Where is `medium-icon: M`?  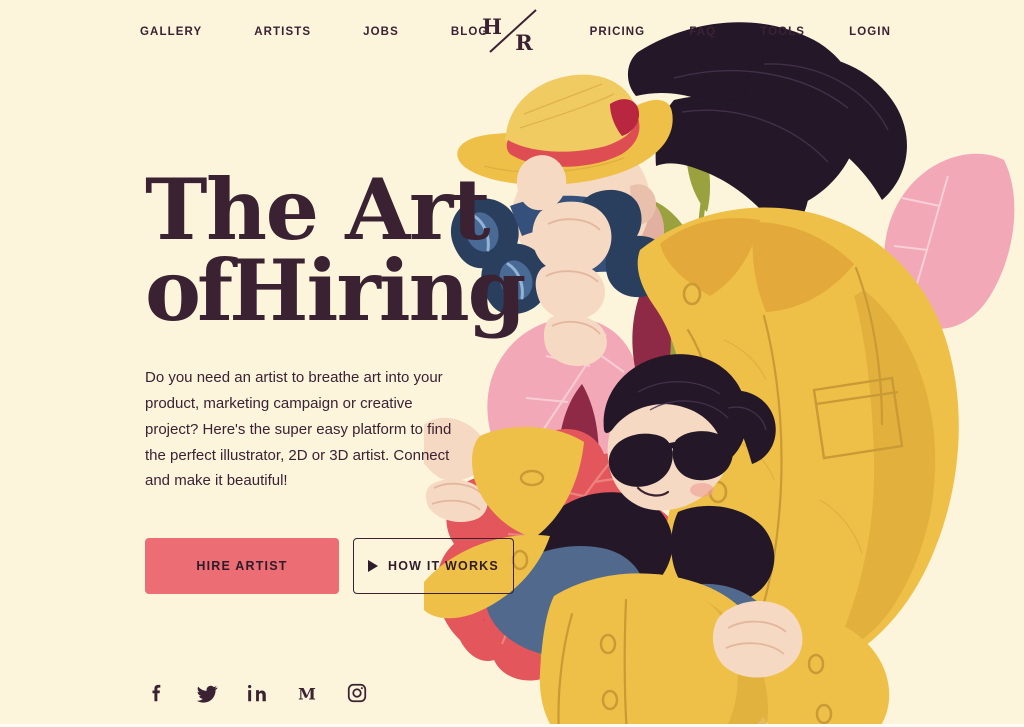
medium-icon: M is located at coordinates (307, 693).